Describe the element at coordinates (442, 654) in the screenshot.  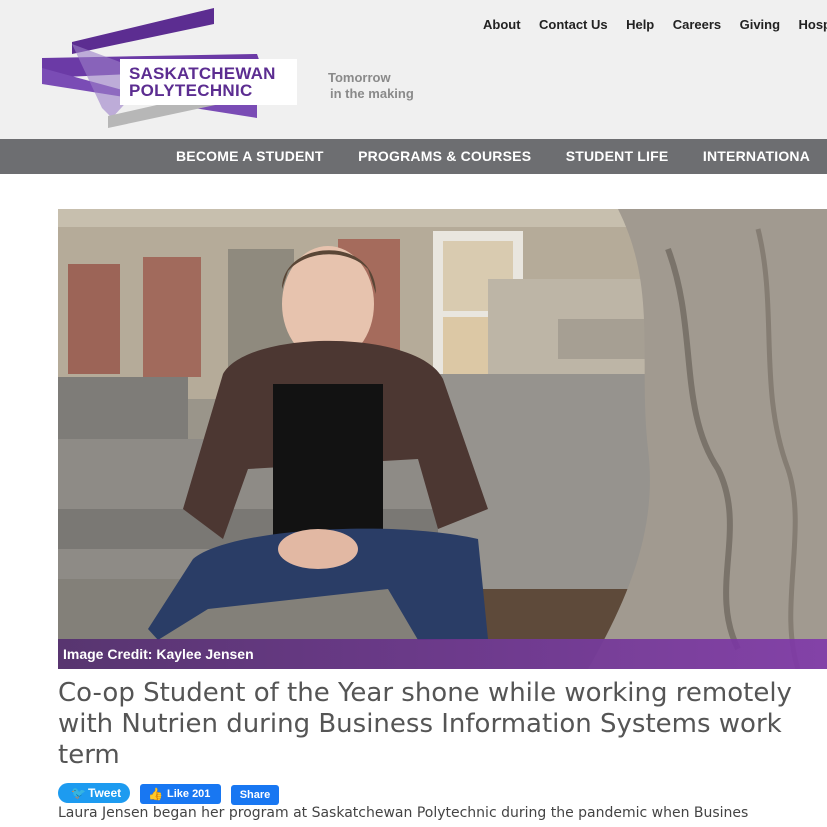
I see `image-credit-bar: Image Credit: Kaylee Jensen` at that location.